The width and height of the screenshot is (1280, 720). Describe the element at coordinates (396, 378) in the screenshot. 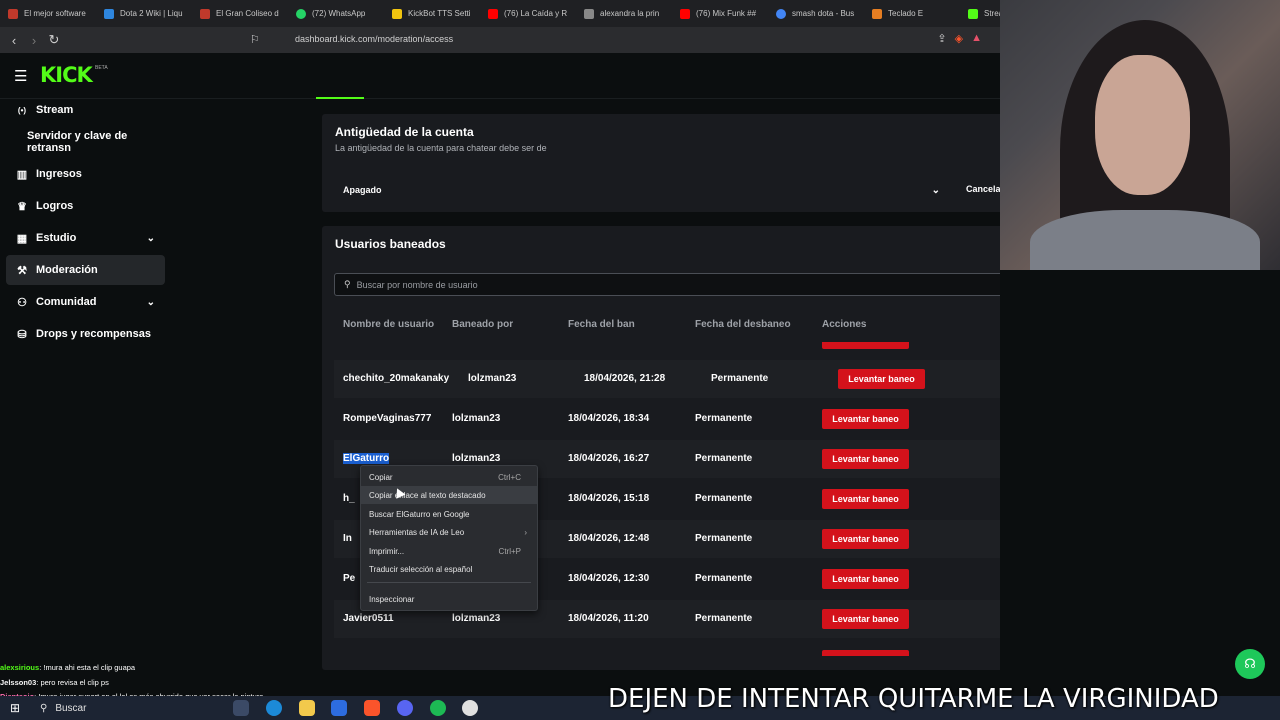

I see `cell-username: chechito_20makanaky` at that location.